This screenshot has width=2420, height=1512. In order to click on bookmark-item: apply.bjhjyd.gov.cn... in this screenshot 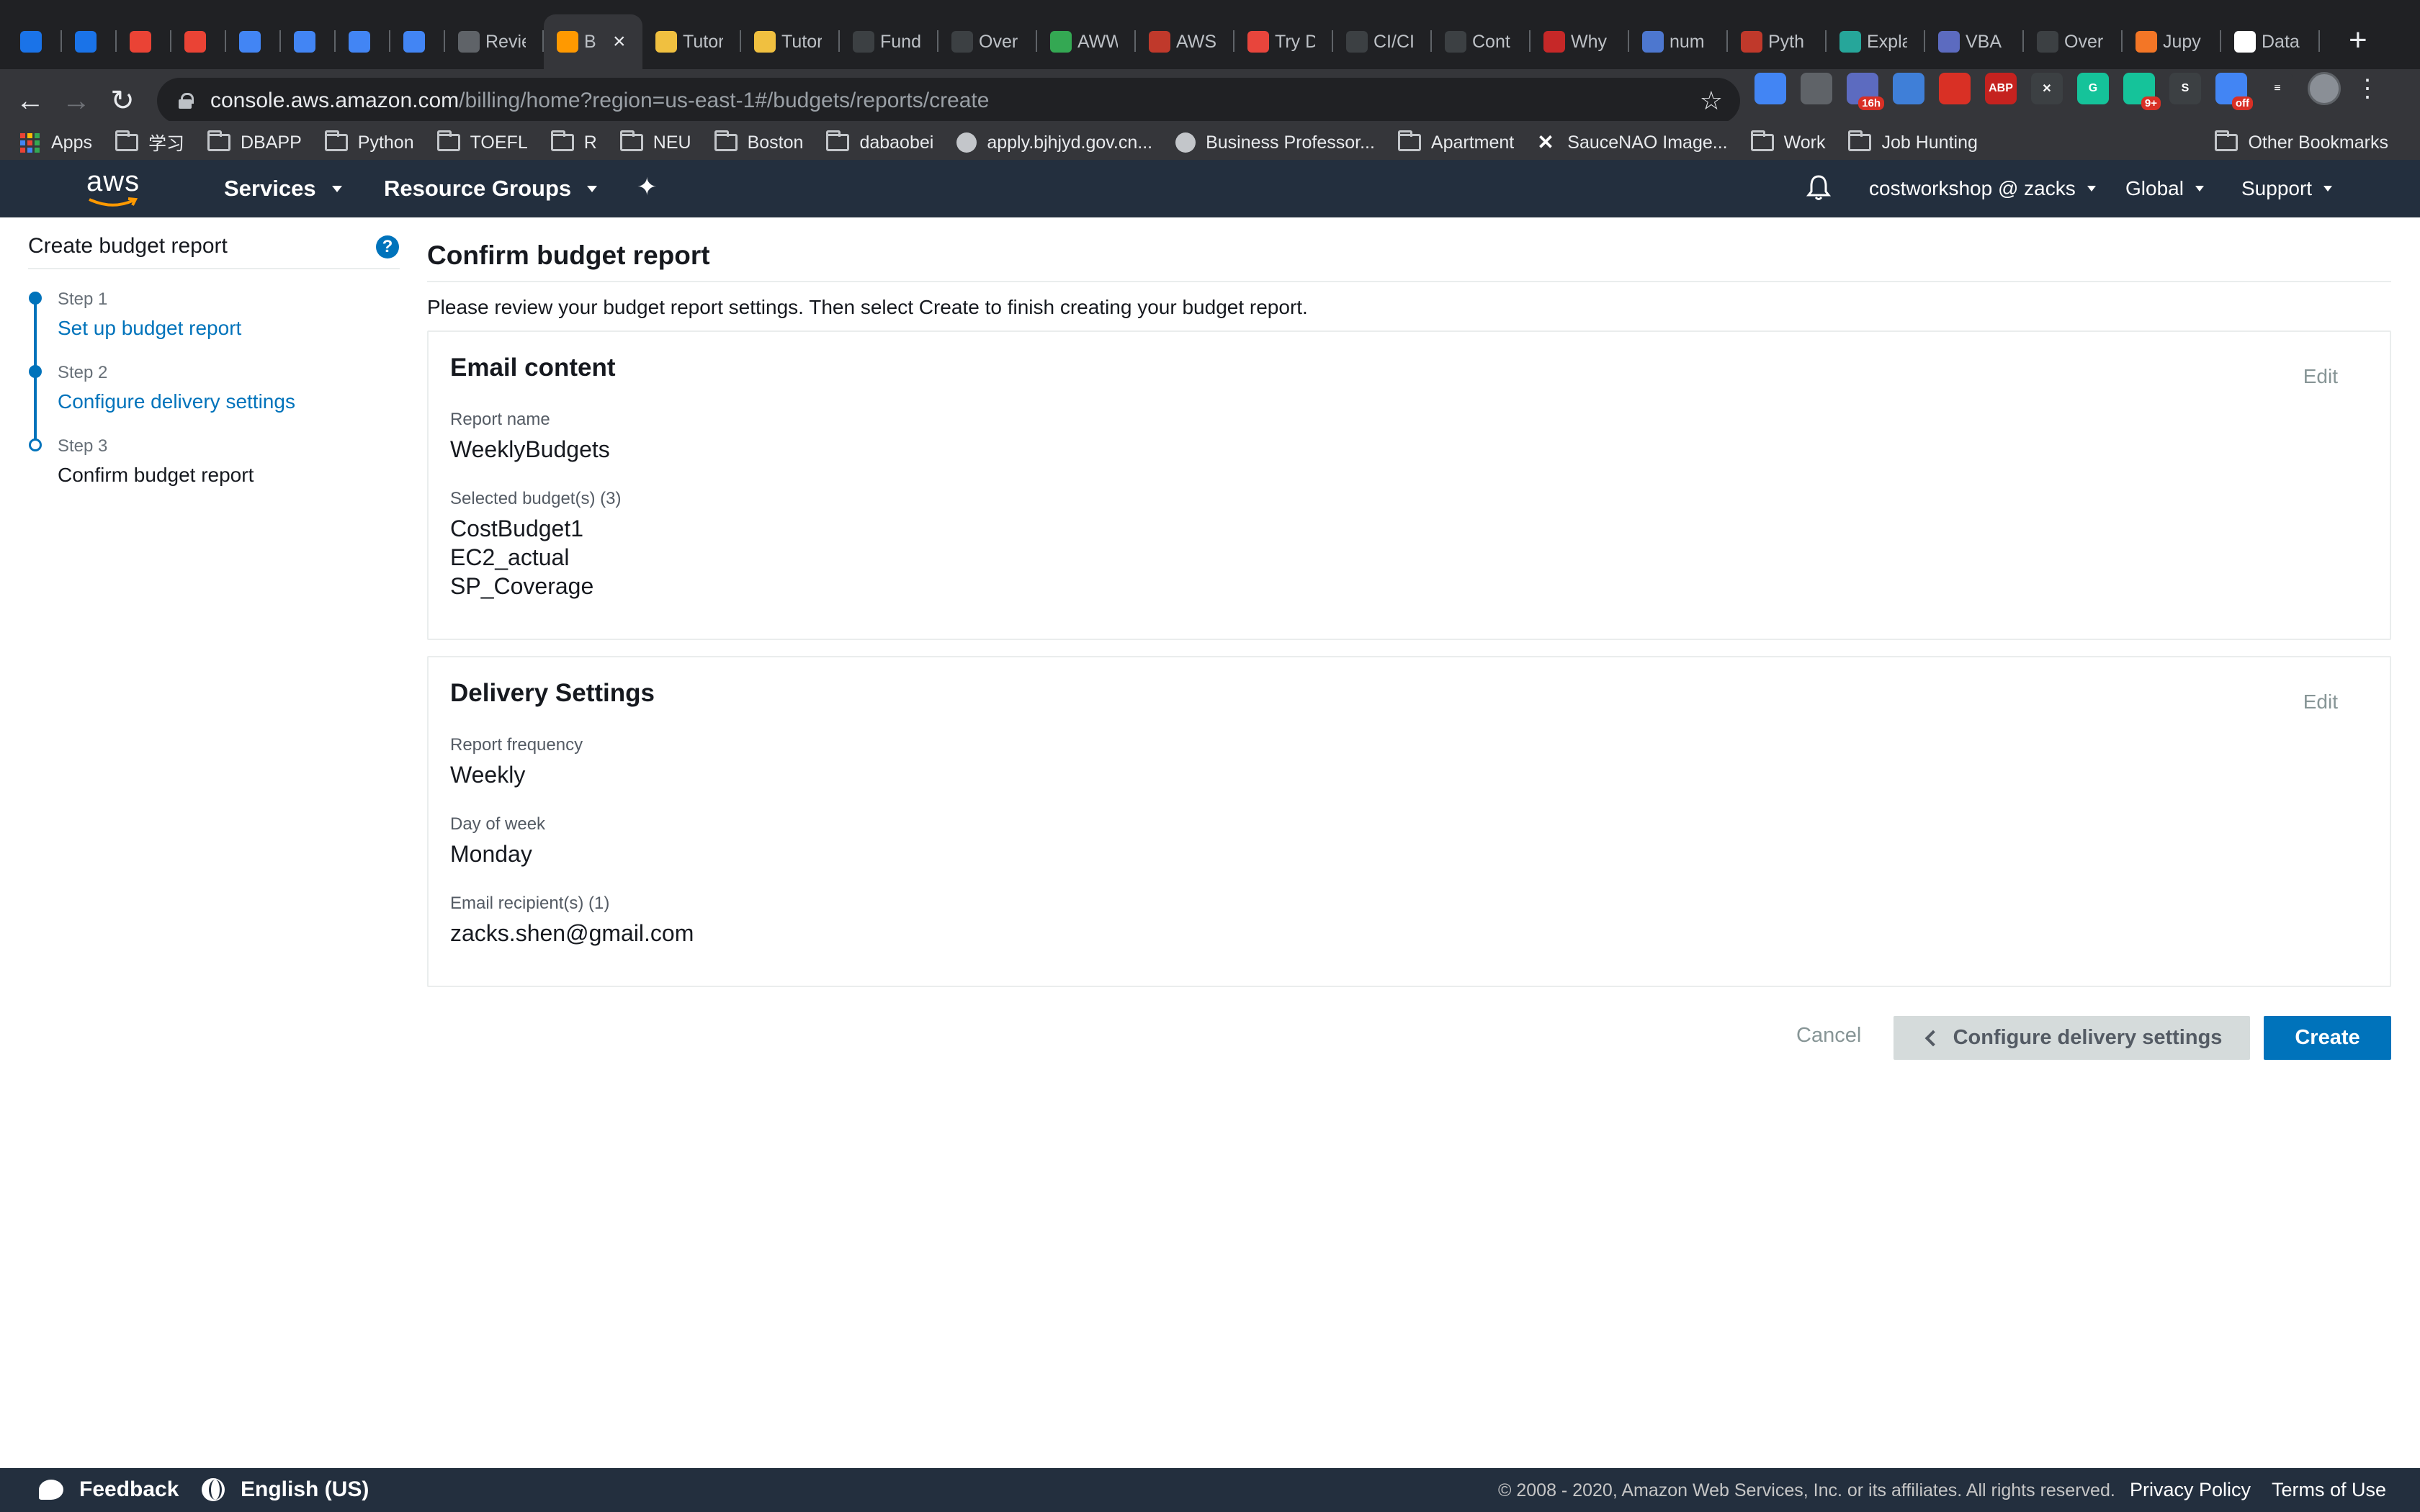, I will do `click(1054, 142)`.